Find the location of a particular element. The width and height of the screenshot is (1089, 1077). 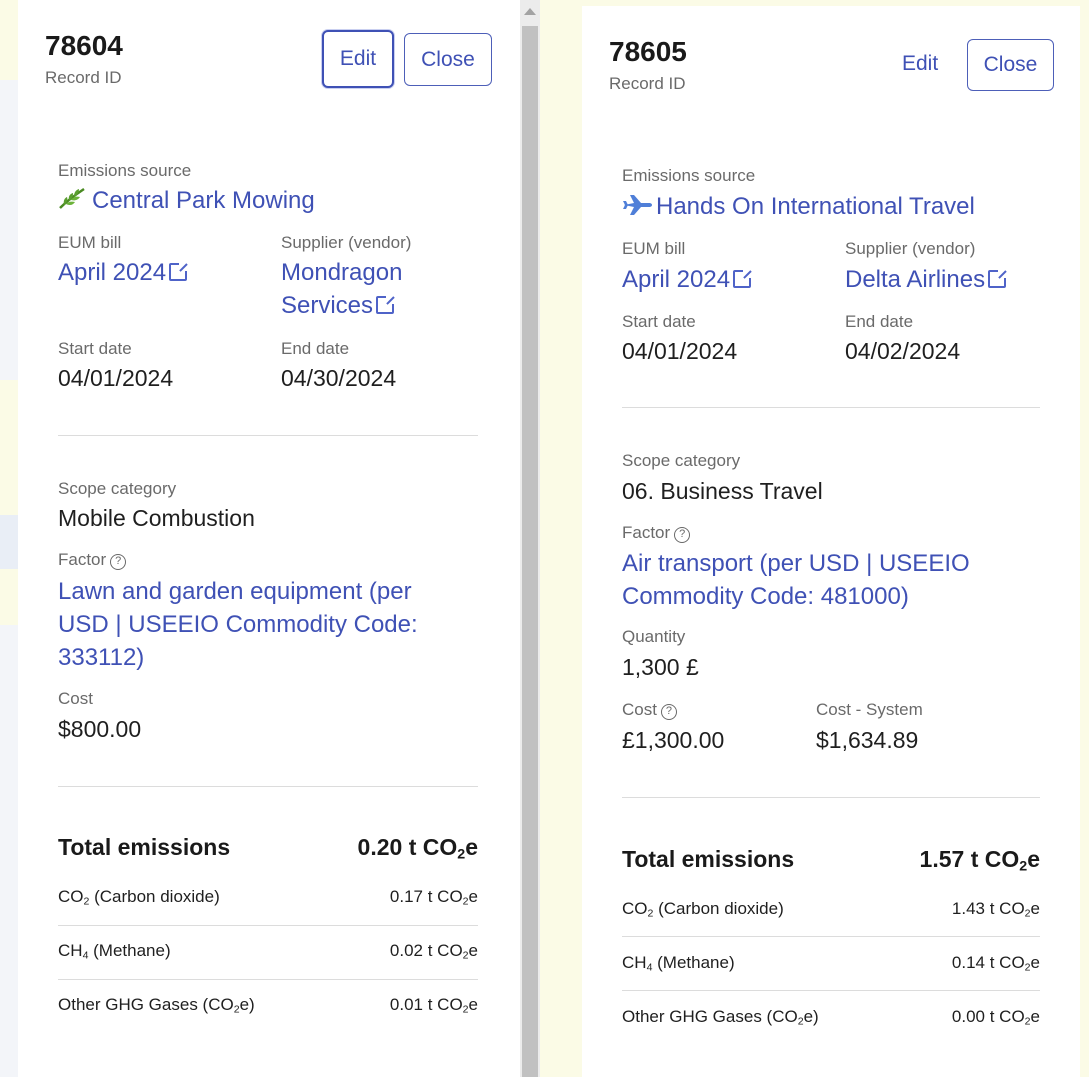

supplier-name-line: Services is located at coordinates (341, 305).